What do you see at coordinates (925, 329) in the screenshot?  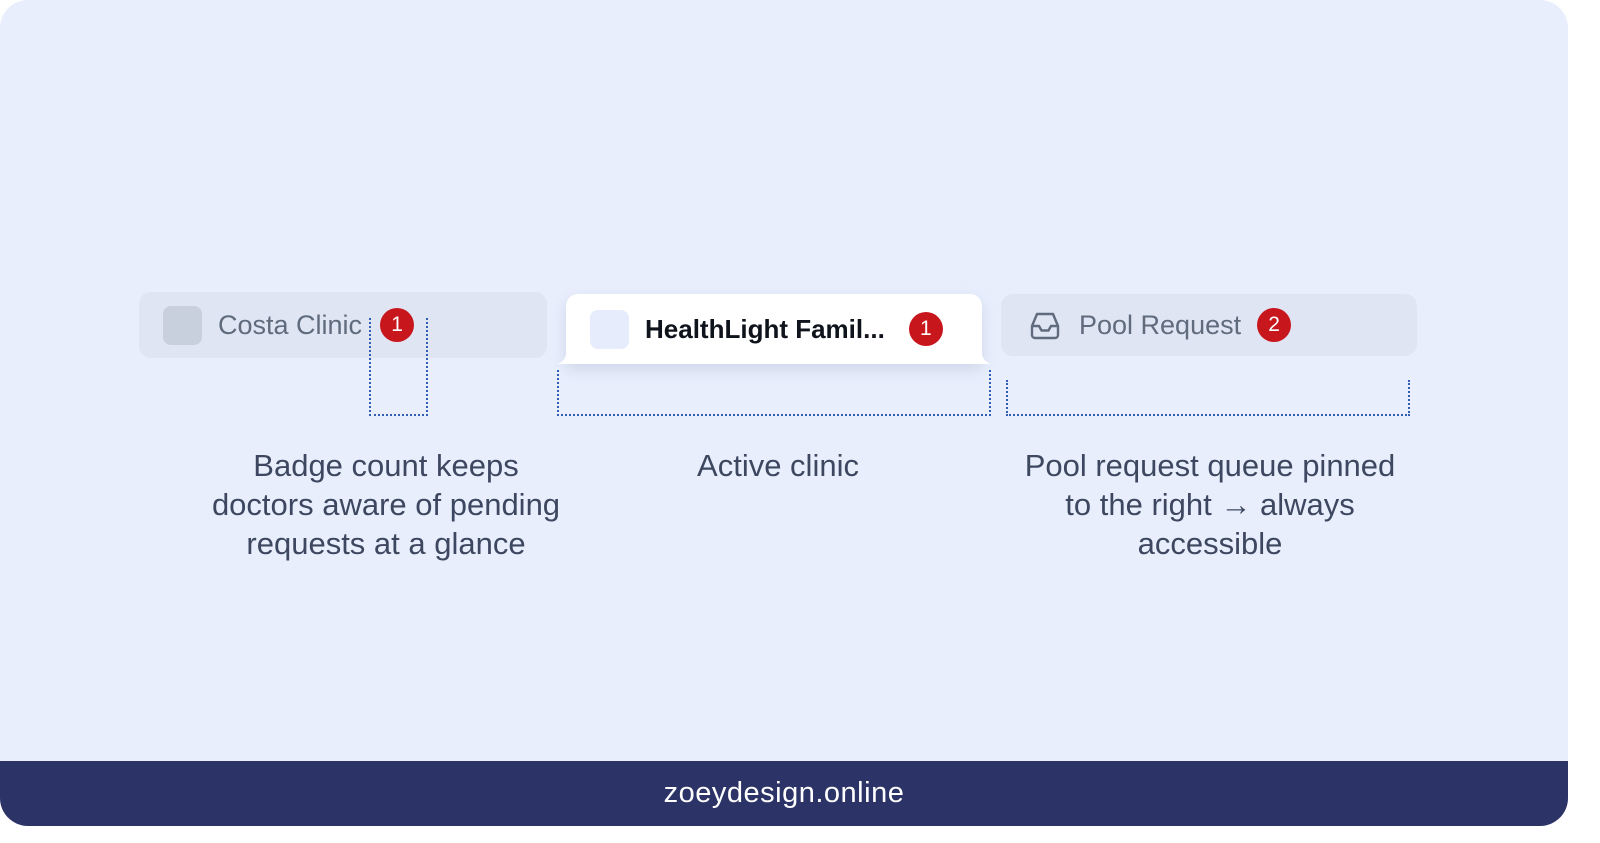 I see `notification-badge: 1` at bounding box center [925, 329].